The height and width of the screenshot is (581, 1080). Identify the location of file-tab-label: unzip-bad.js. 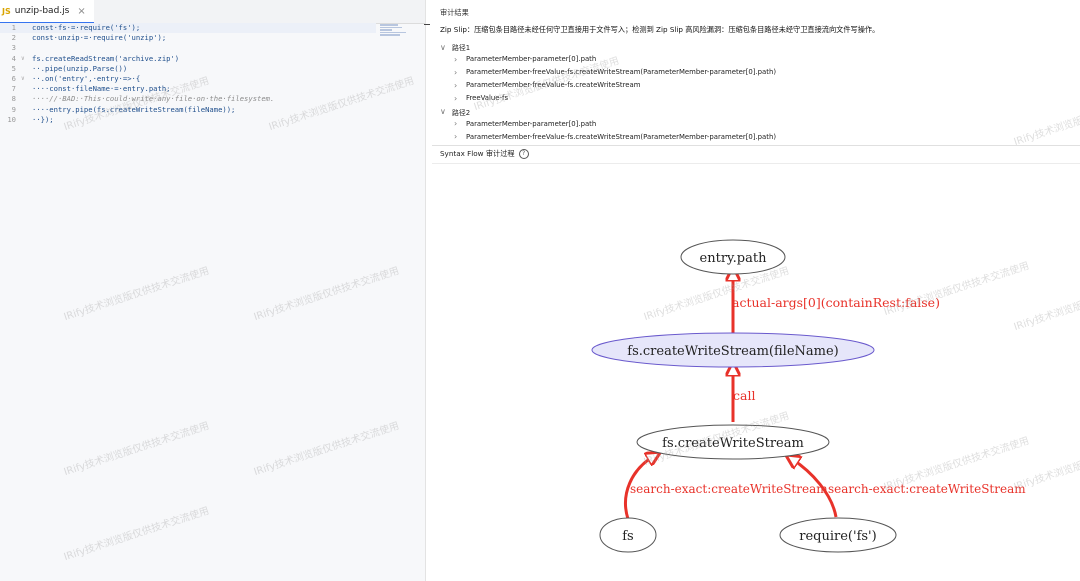
(42, 11).